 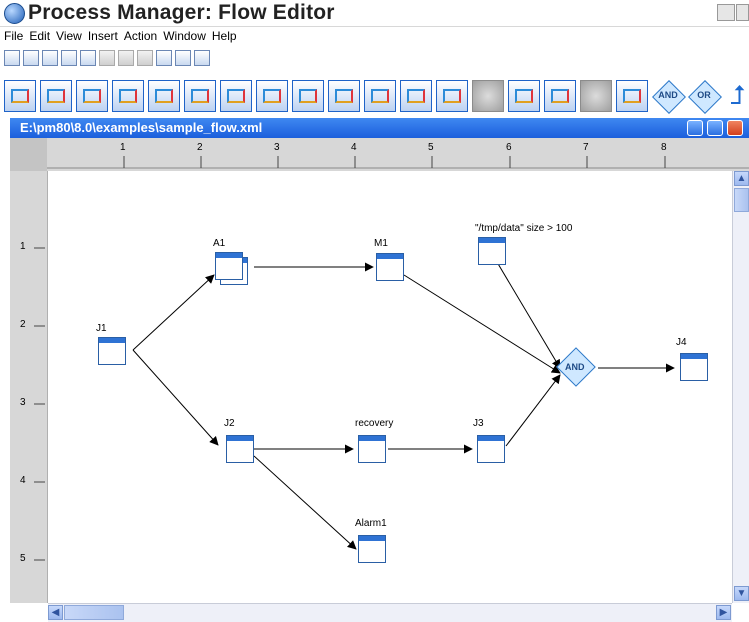 What do you see at coordinates (164, 96) in the screenshot?
I see `job-server-icon` at bounding box center [164, 96].